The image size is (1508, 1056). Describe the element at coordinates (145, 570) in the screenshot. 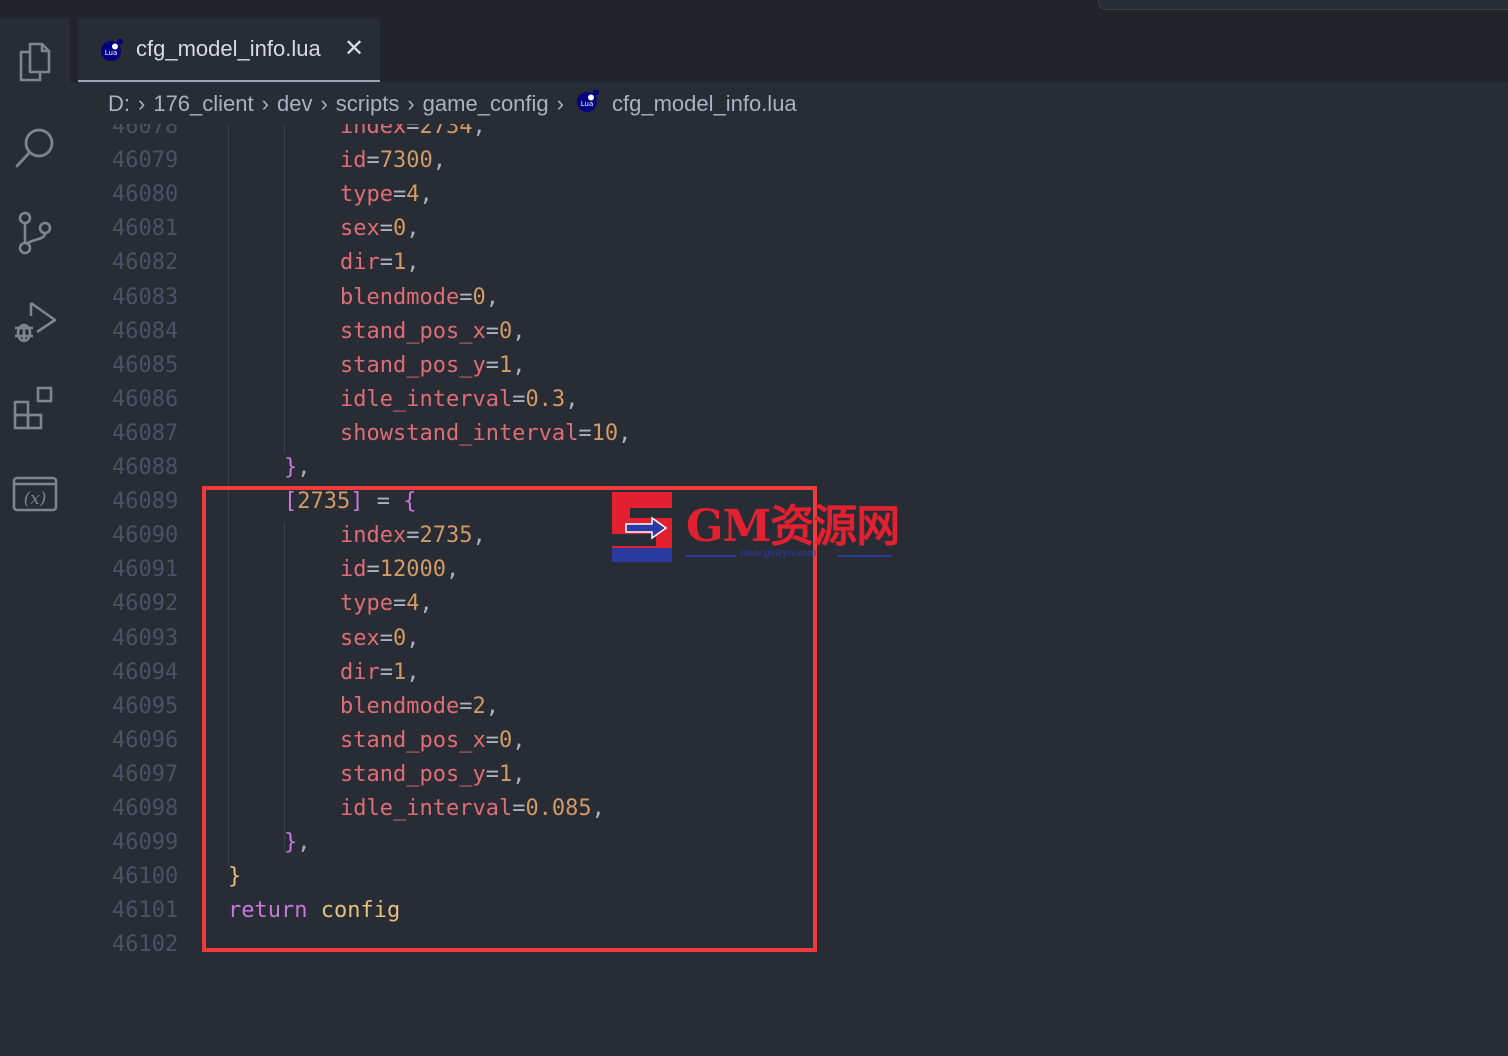

I see `line-number: 46091` at that location.